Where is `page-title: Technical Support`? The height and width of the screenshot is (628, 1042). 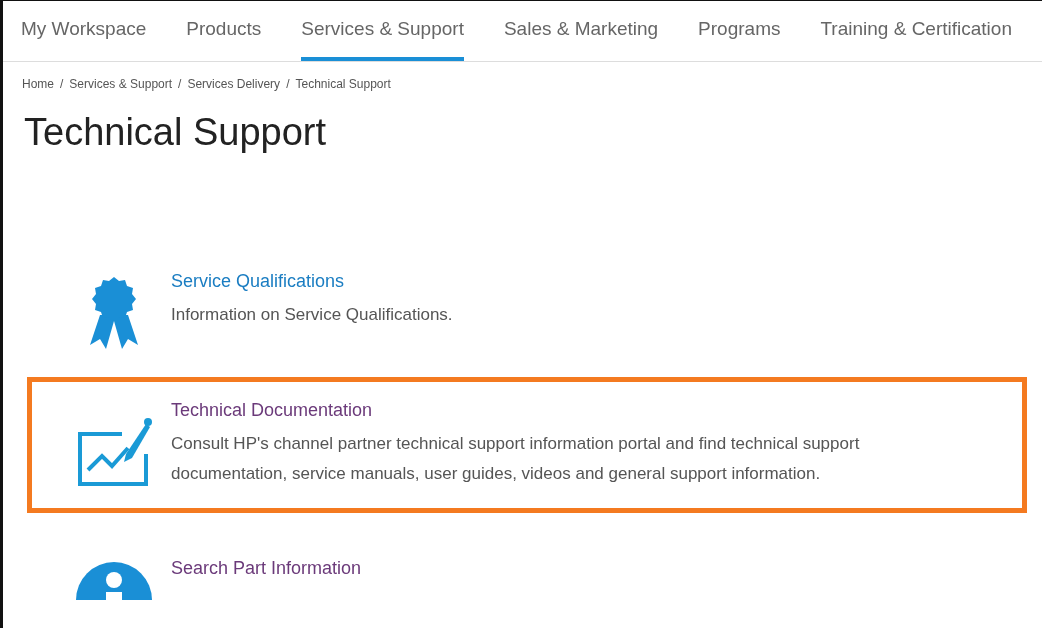 page-title: Technical Support is located at coordinates (176, 132).